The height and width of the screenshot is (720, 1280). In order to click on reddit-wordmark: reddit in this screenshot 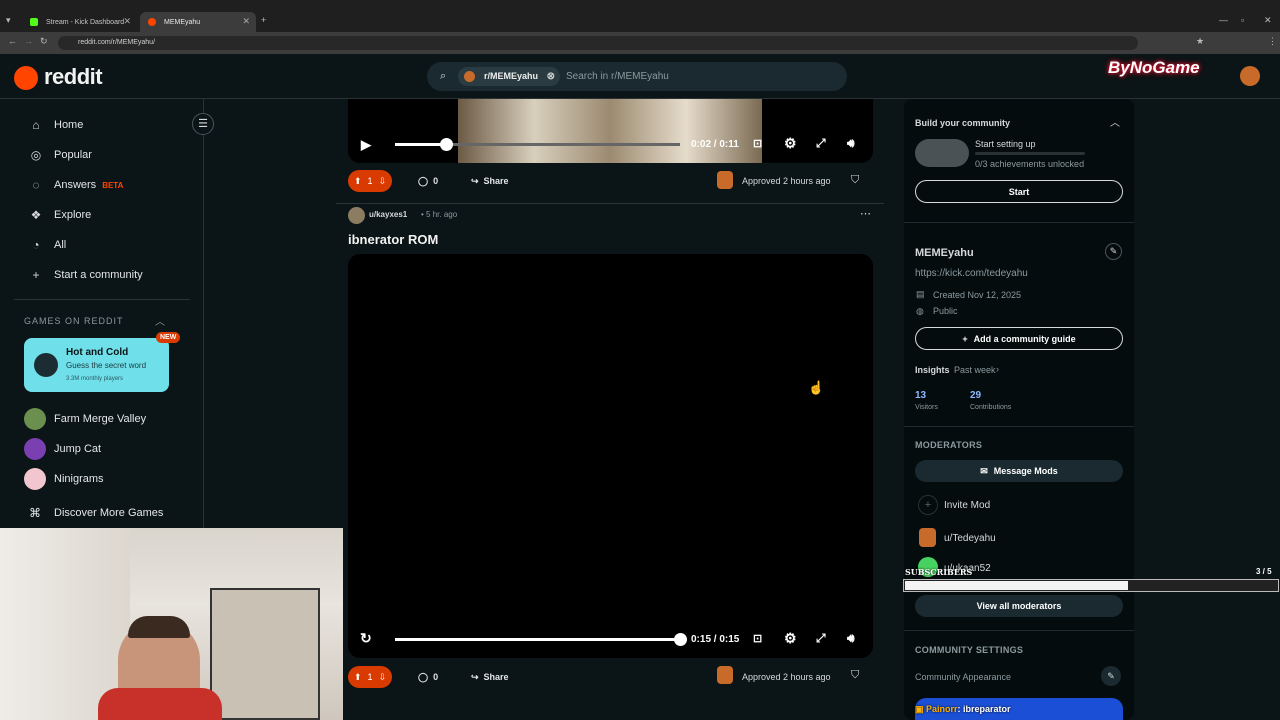, I will do `click(73, 77)`.